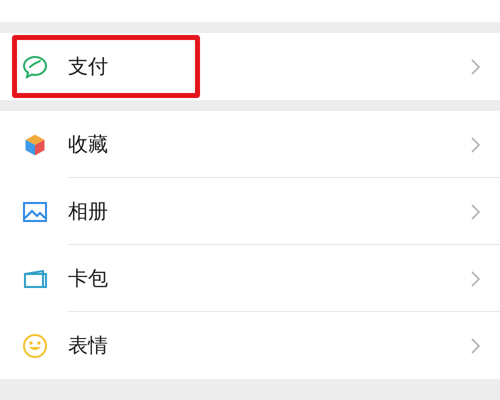 This screenshot has width=500, height=400. What do you see at coordinates (88, 66) in the screenshot?
I see `menu-label: 支付` at bounding box center [88, 66].